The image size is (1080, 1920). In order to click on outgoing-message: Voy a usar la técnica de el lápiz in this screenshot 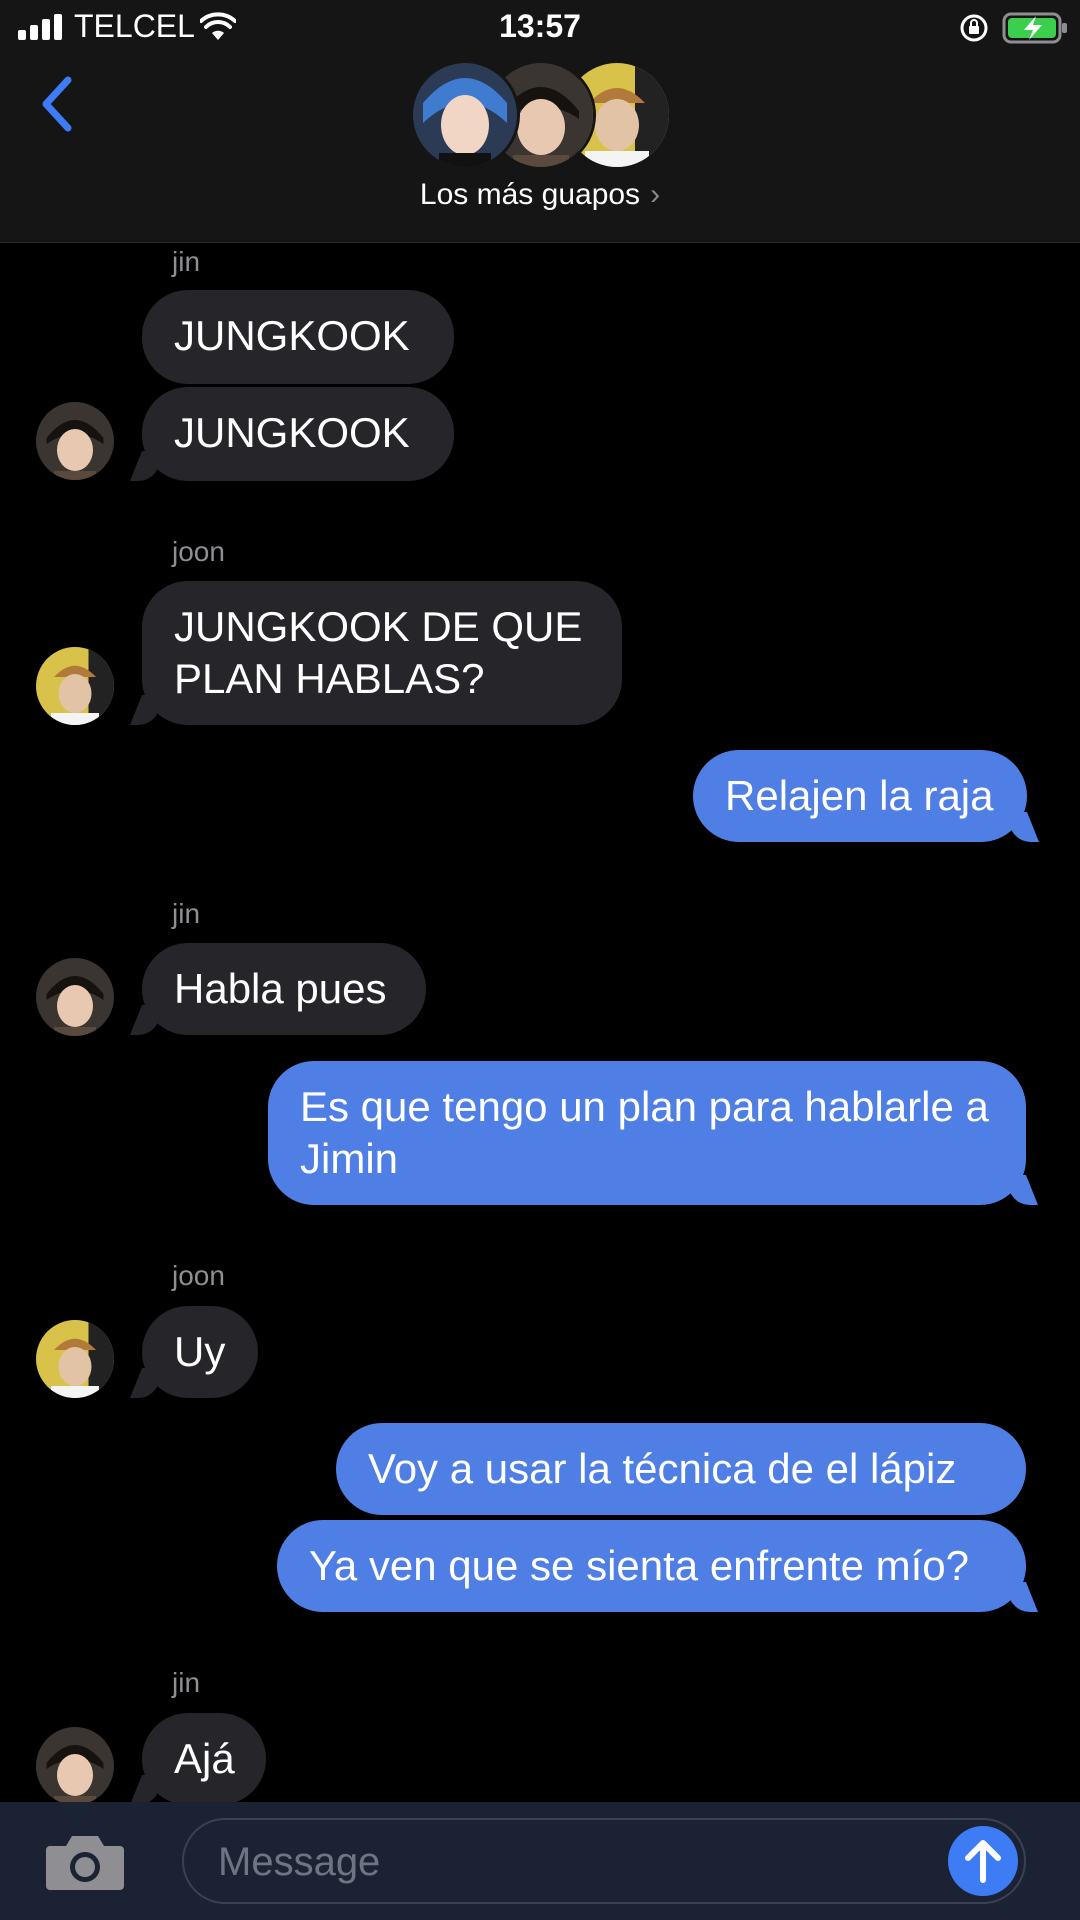, I will do `click(681, 1469)`.